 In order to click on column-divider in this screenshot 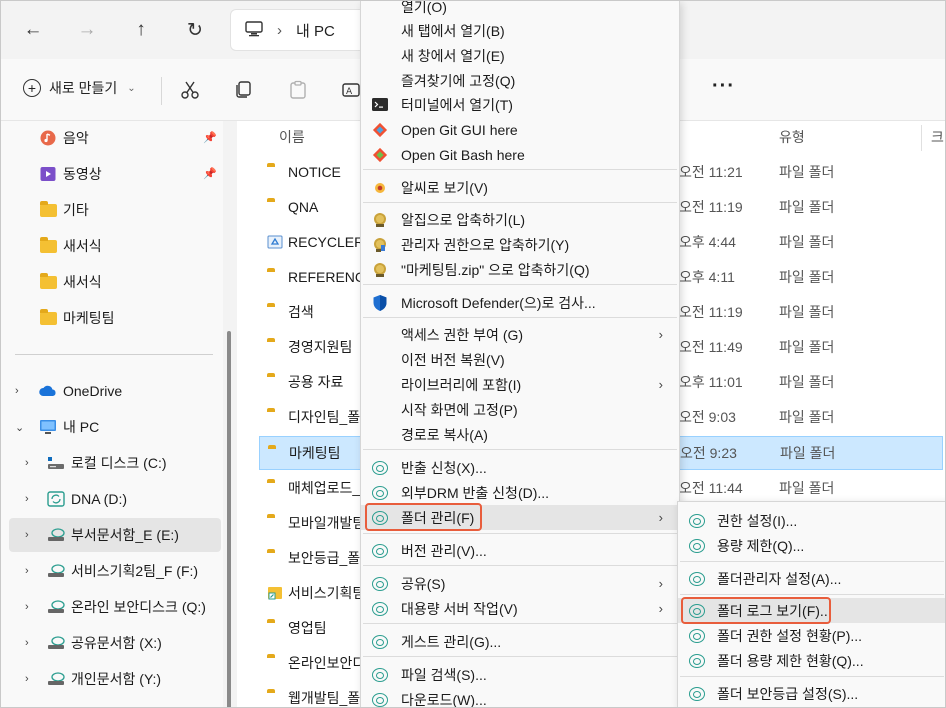, I will do `click(921, 138)`.